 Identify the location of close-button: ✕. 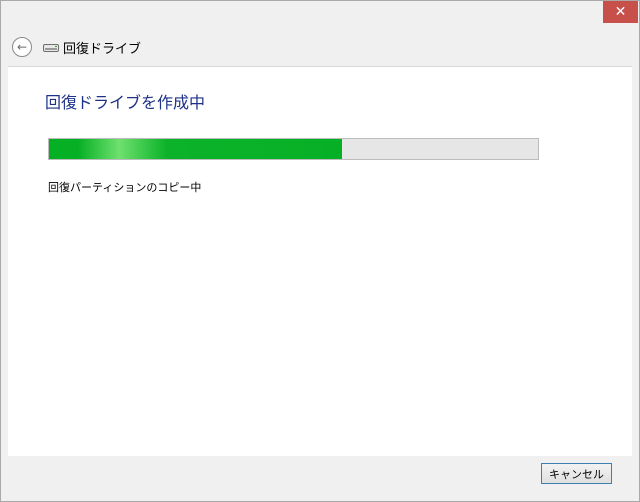
(620, 12).